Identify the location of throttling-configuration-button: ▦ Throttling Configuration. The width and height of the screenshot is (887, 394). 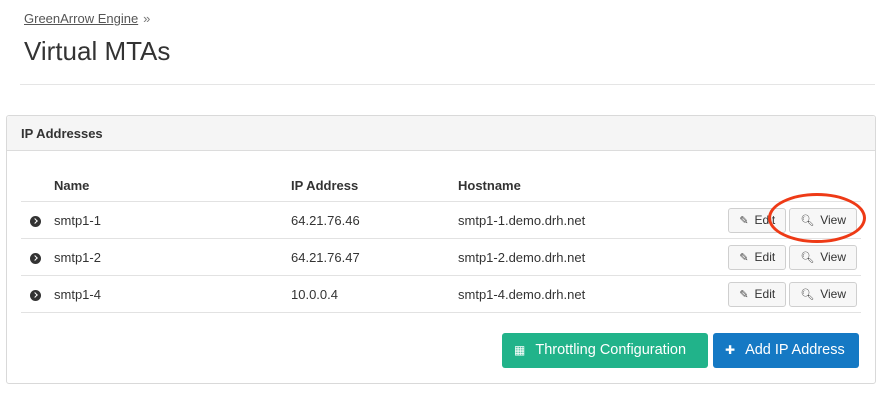
(605, 350).